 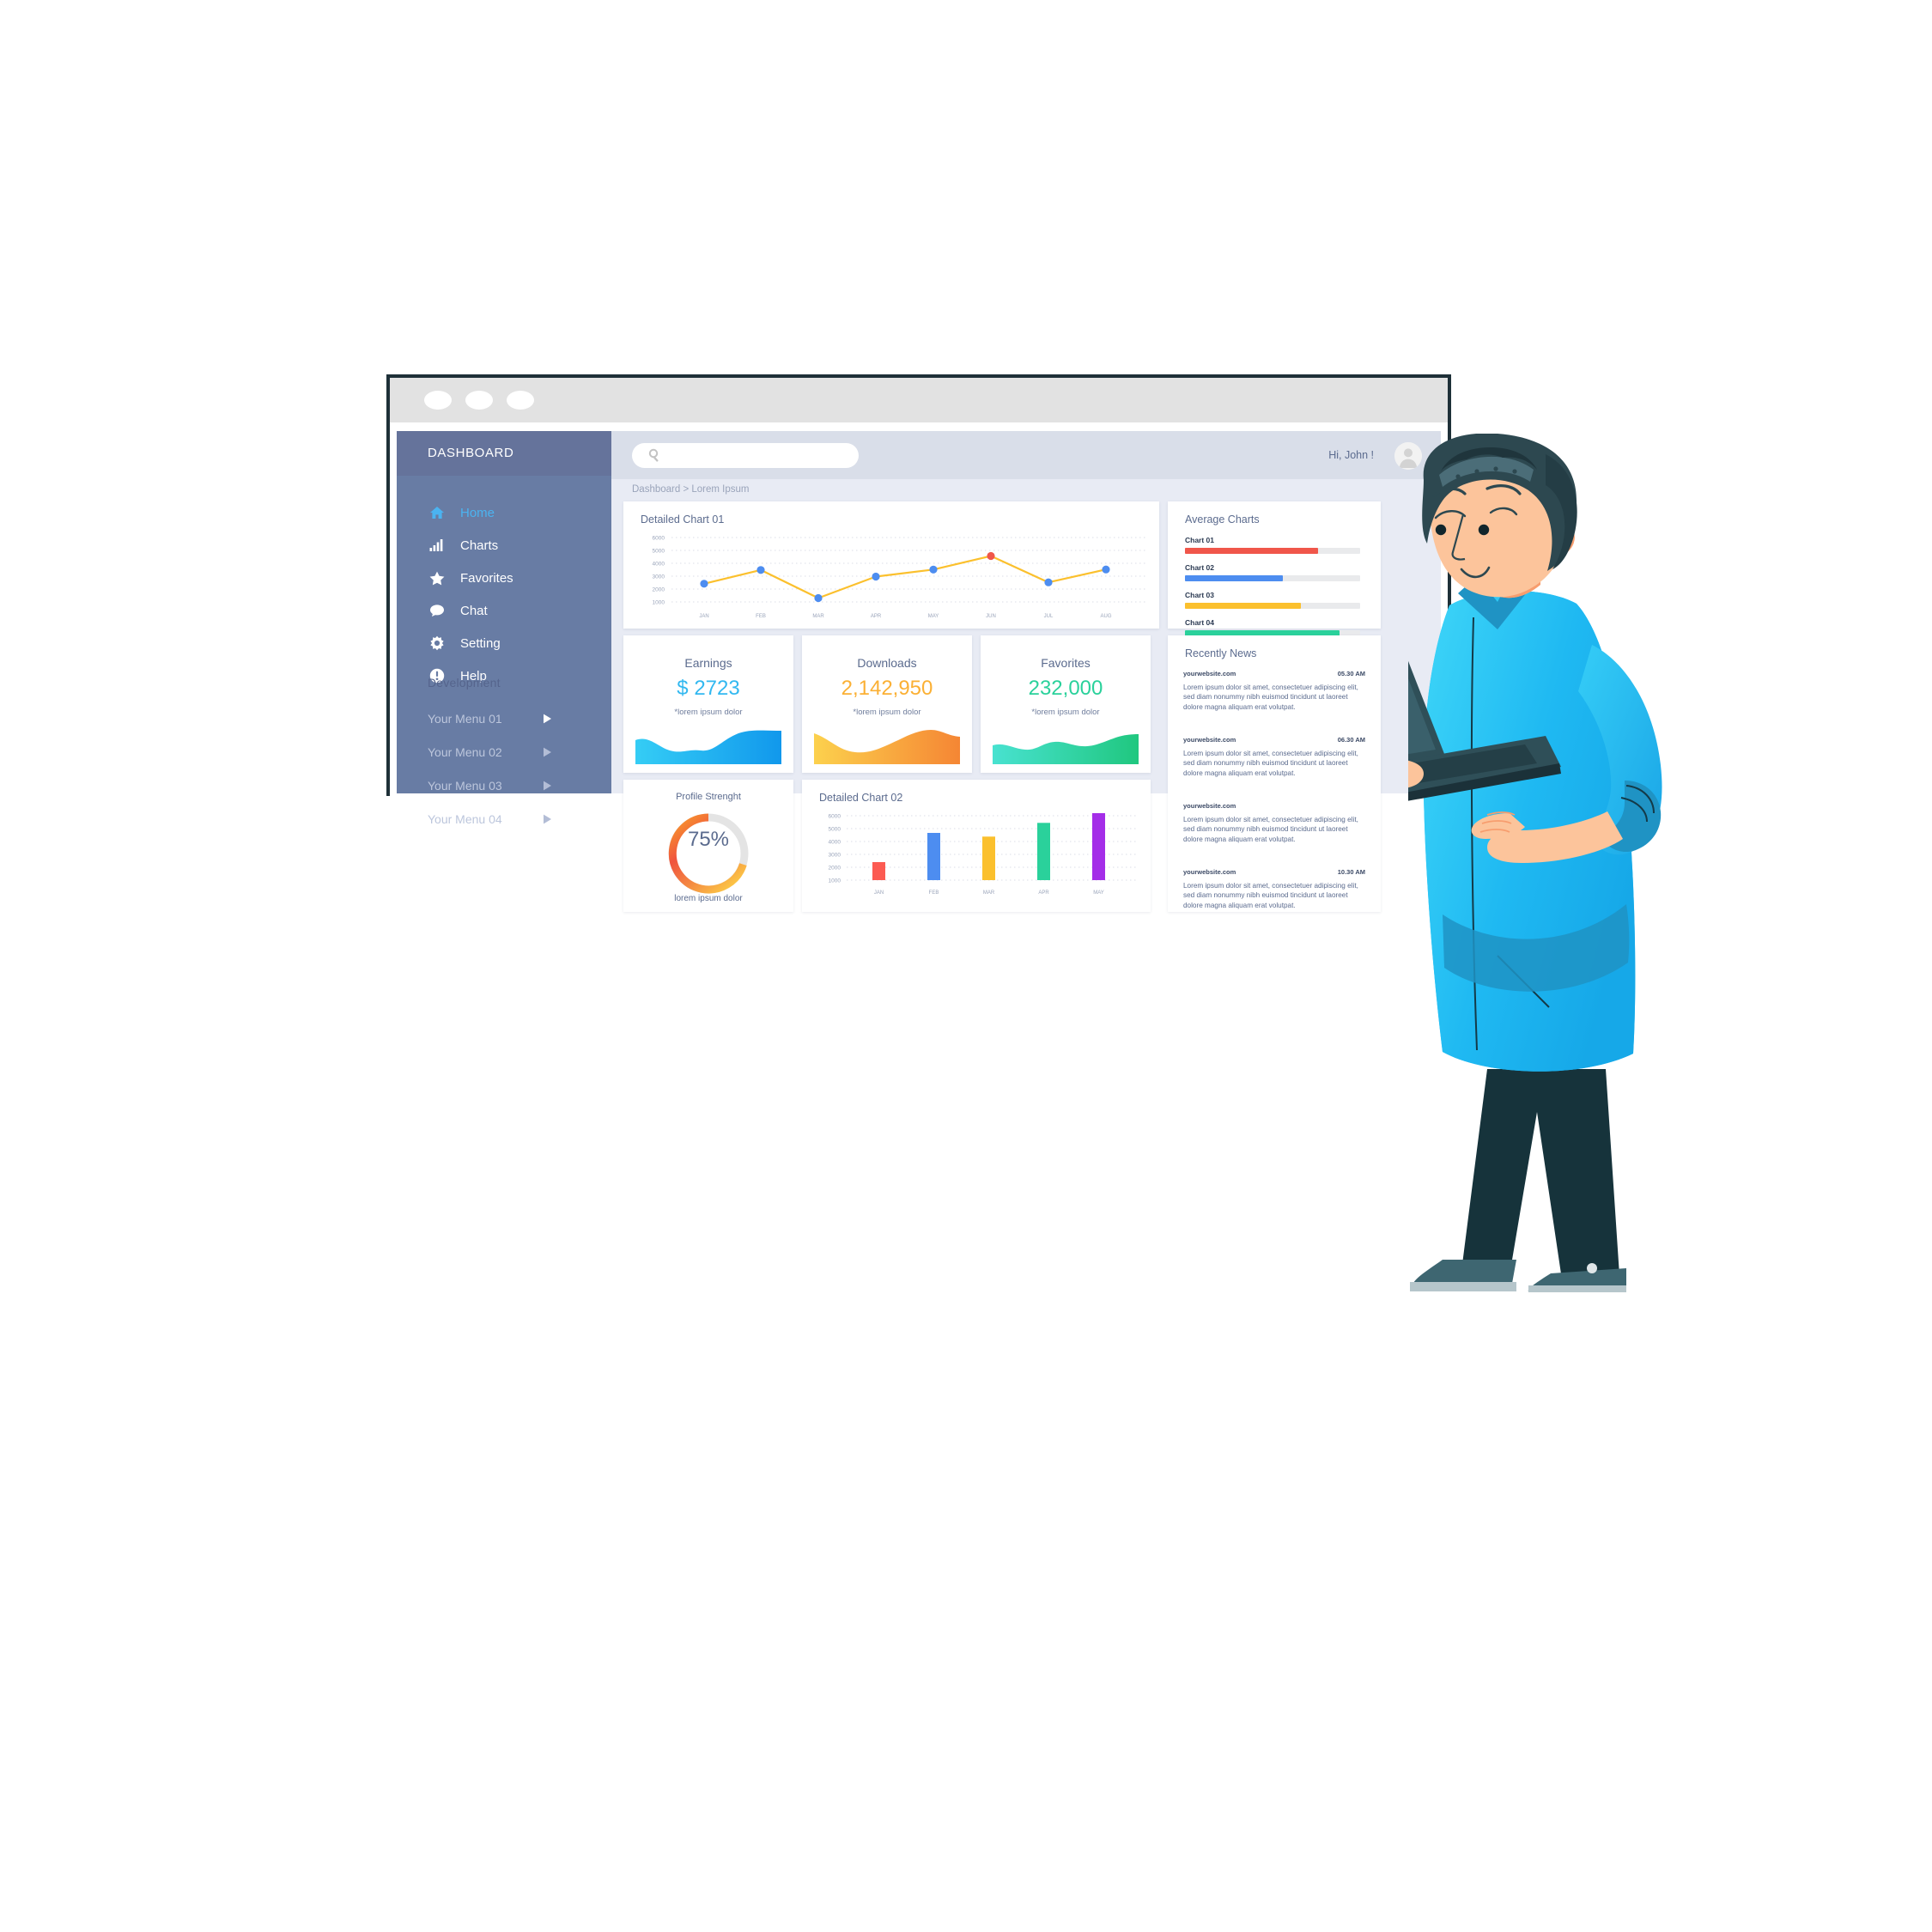 What do you see at coordinates (1066, 749) in the screenshot?
I see `sparkline-green` at bounding box center [1066, 749].